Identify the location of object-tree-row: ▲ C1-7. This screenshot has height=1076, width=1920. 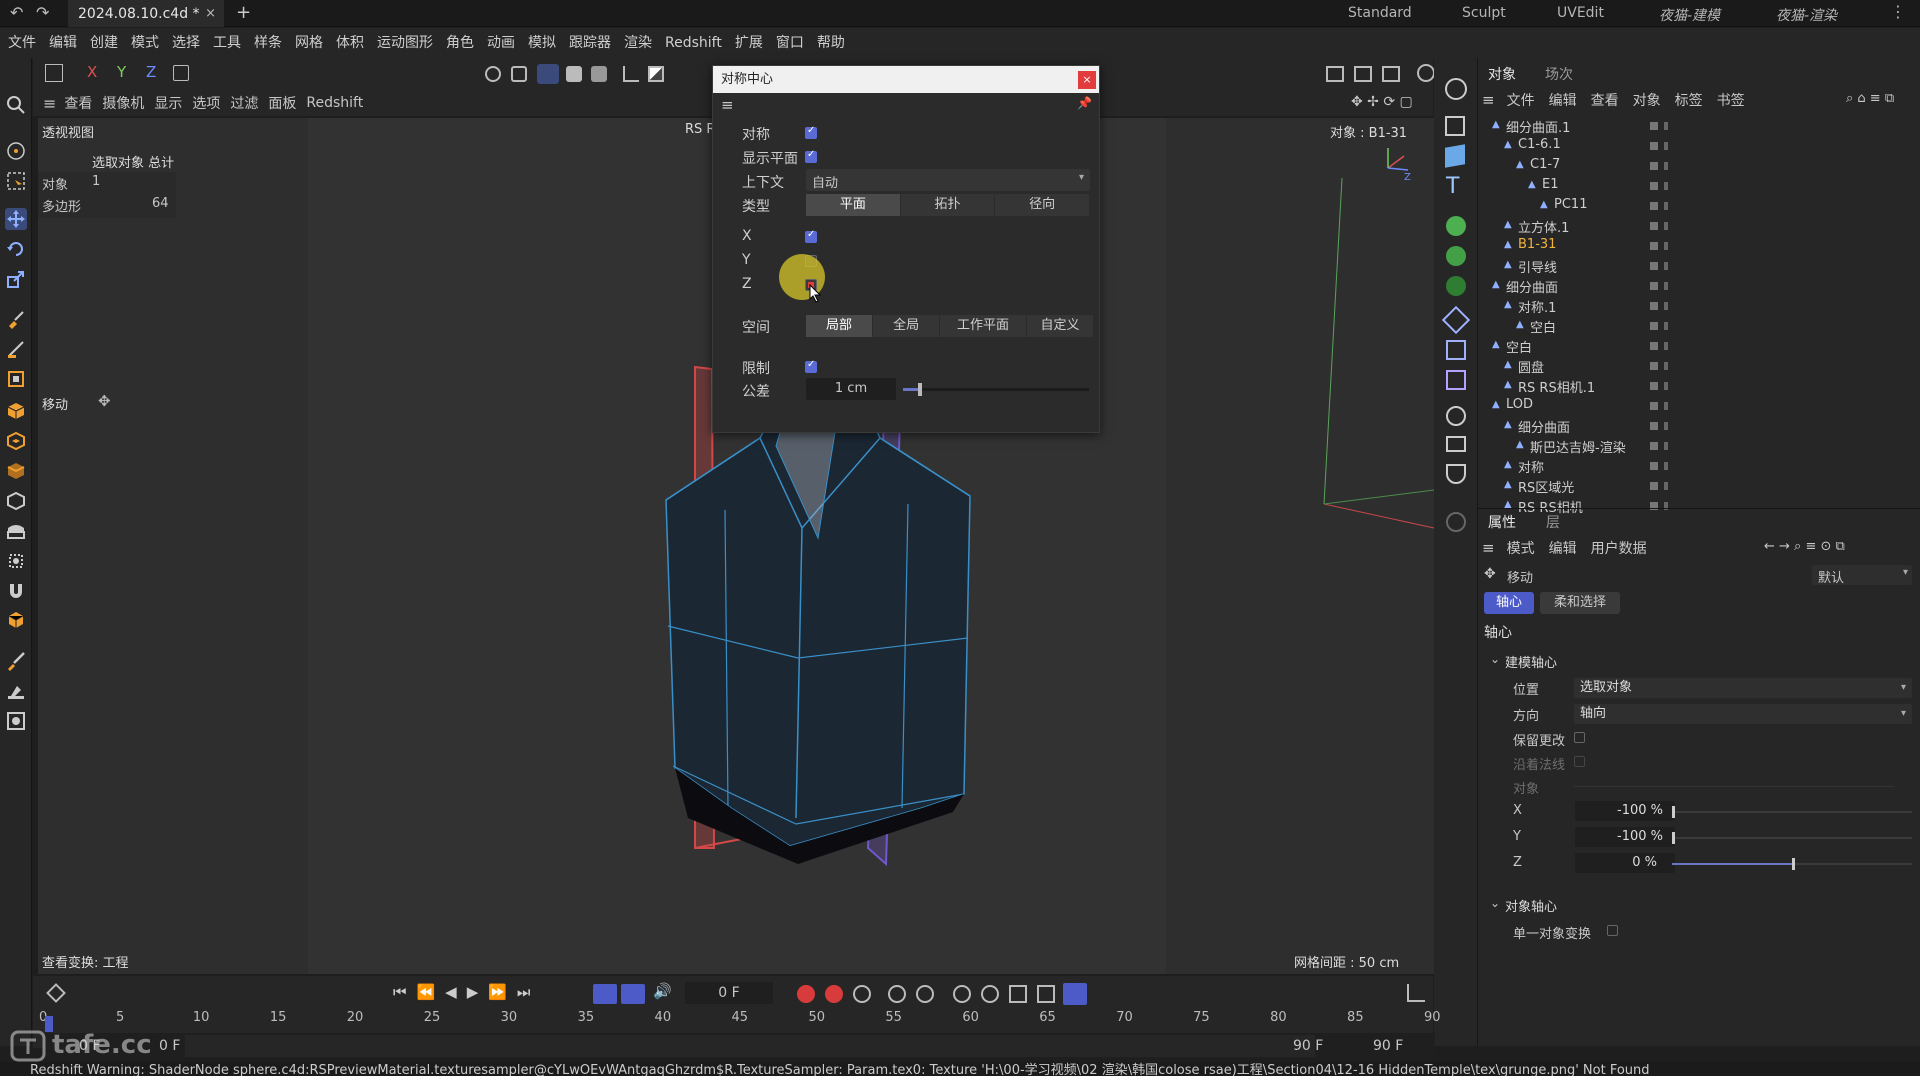
(1702, 165).